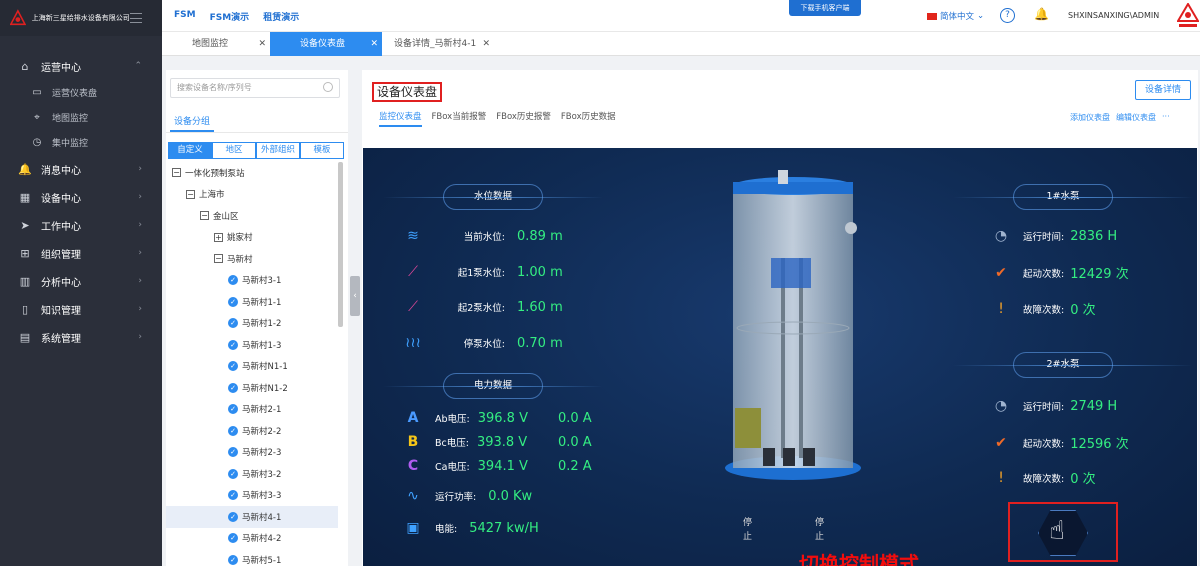 This screenshot has width=1200, height=566. I want to click on top-menu-item: FSM演示, so click(230, 16).